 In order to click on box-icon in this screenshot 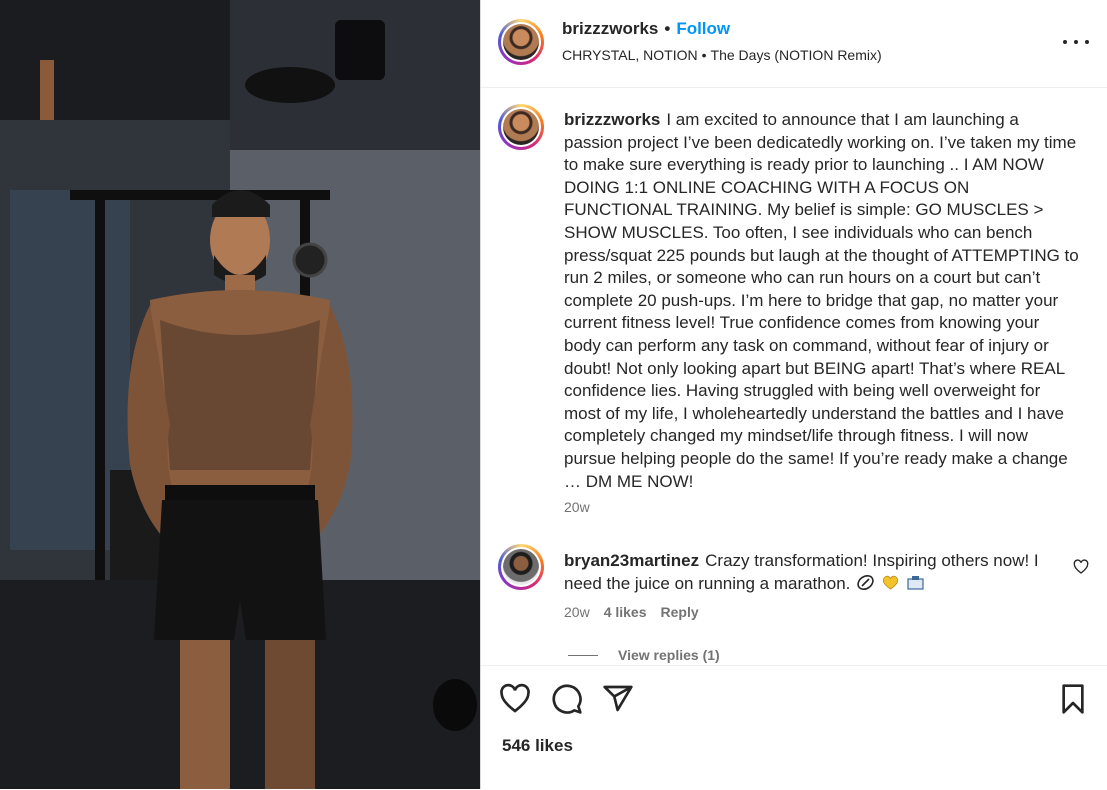, I will do `click(915, 582)`.